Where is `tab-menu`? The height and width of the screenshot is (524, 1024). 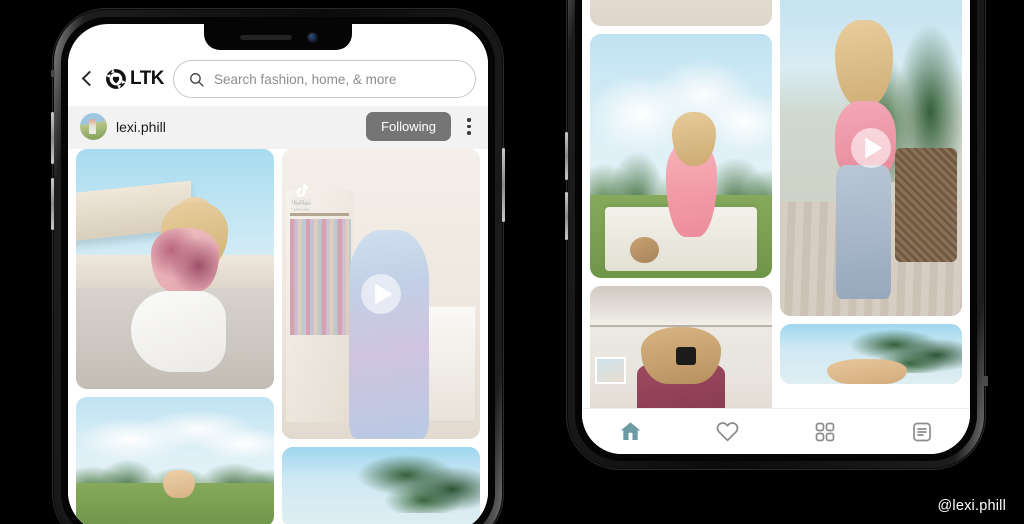 tab-menu is located at coordinates (921, 432).